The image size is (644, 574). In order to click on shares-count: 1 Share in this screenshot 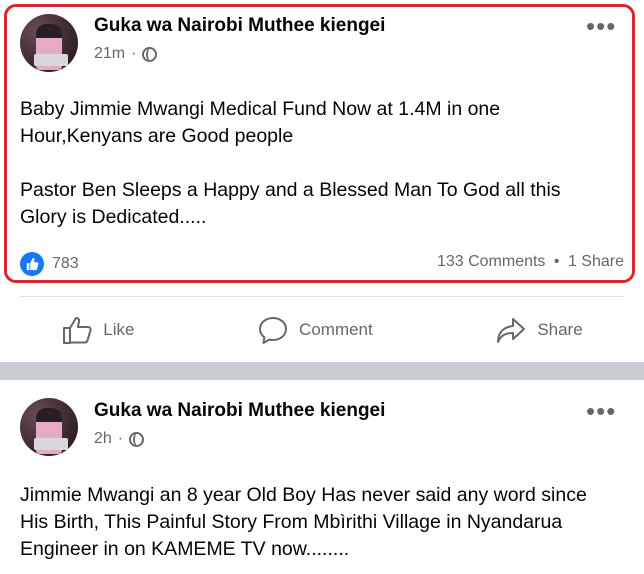, I will do `click(596, 261)`.